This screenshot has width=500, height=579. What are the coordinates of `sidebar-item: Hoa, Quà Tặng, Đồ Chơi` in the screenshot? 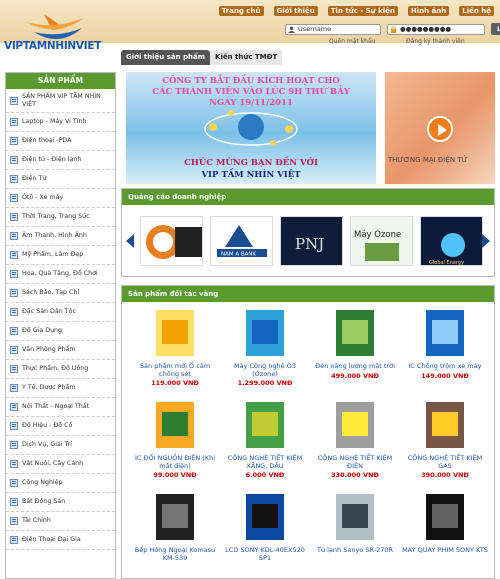 It's located at (60, 274).